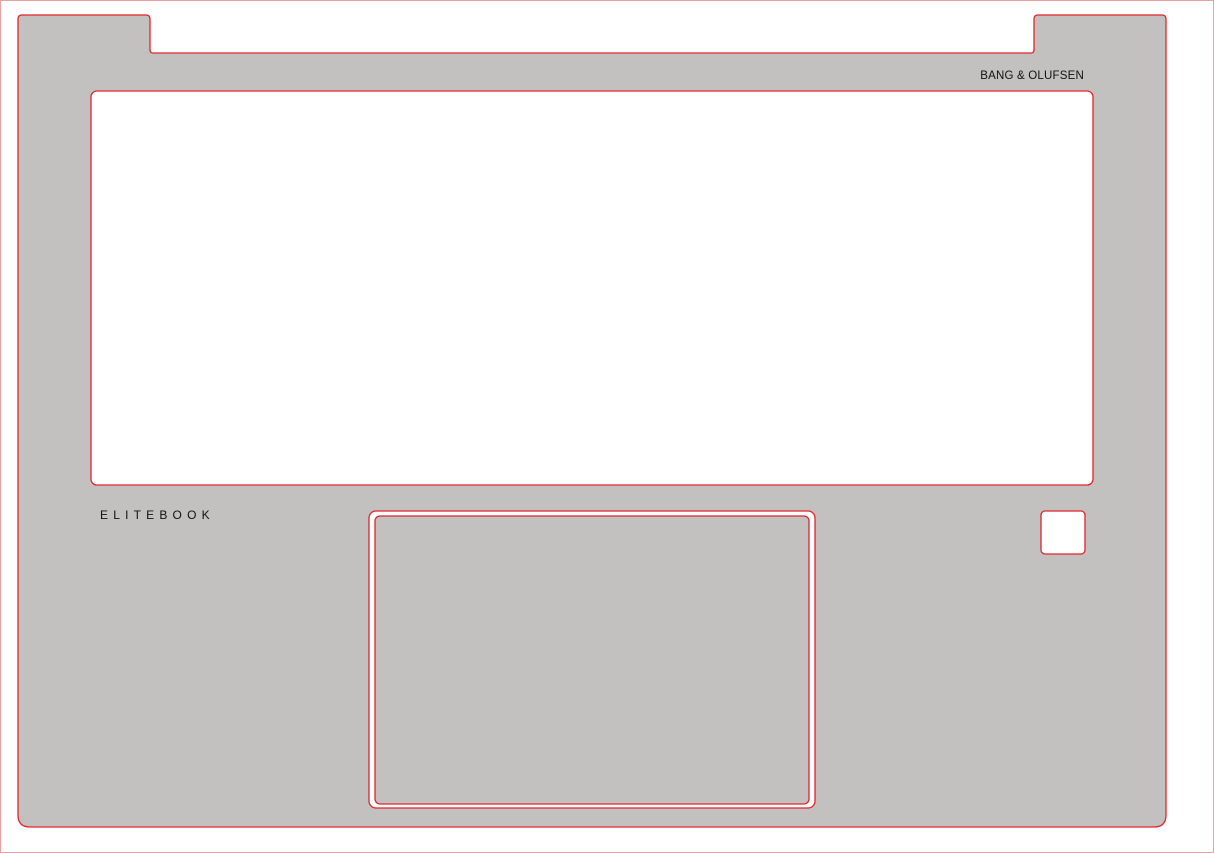 The width and height of the screenshot is (1214, 853). Describe the element at coordinates (592, 660) in the screenshot. I see `touchpad-area` at that location.